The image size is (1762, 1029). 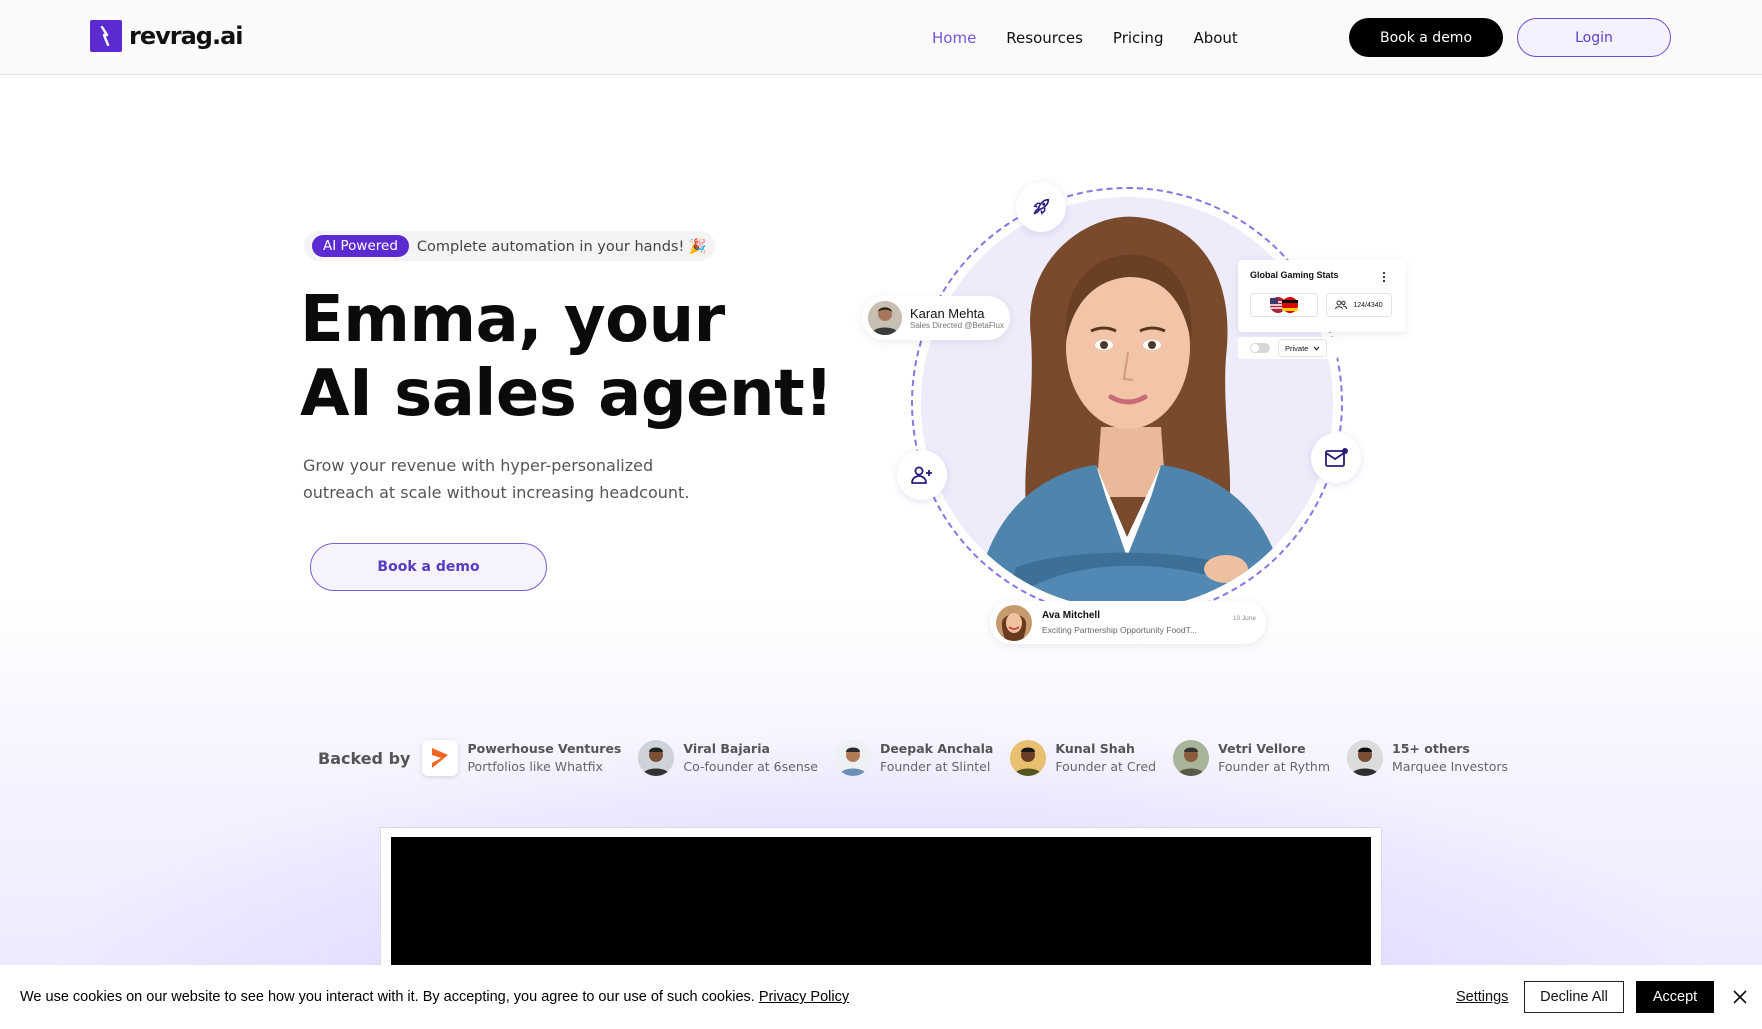 I want to click on rocket-icon, so click(x=1041, y=206).